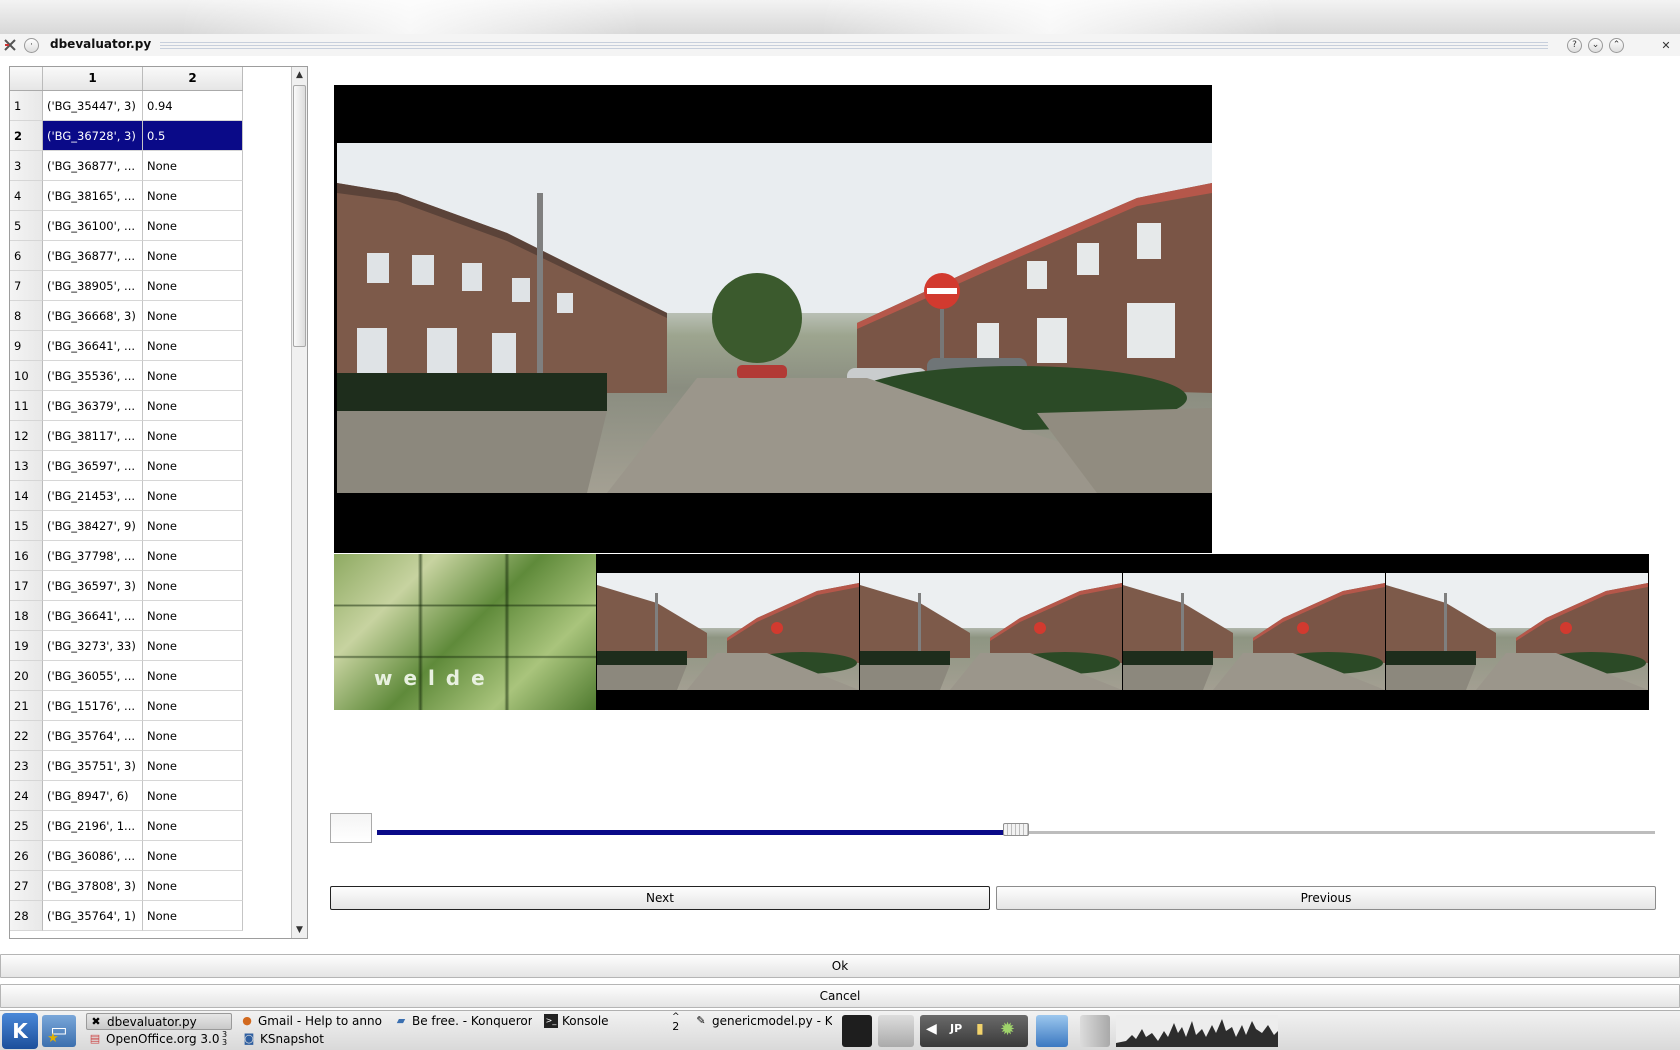 The width and height of the screenshot is (1680, 1050). Describe the element at coordinates (26, 556) in the screenshot. I see `row-number: 16` at that location.